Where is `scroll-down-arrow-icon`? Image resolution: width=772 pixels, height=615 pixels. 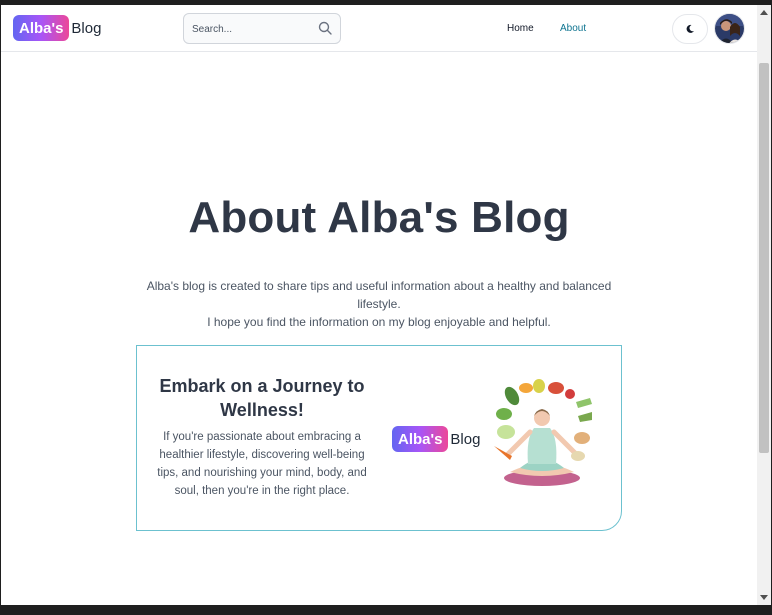 scroll-down-arrow-icon is located at coordinates (764, 598).